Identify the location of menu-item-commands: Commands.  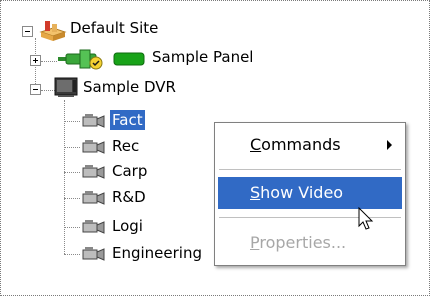
(310, 145).